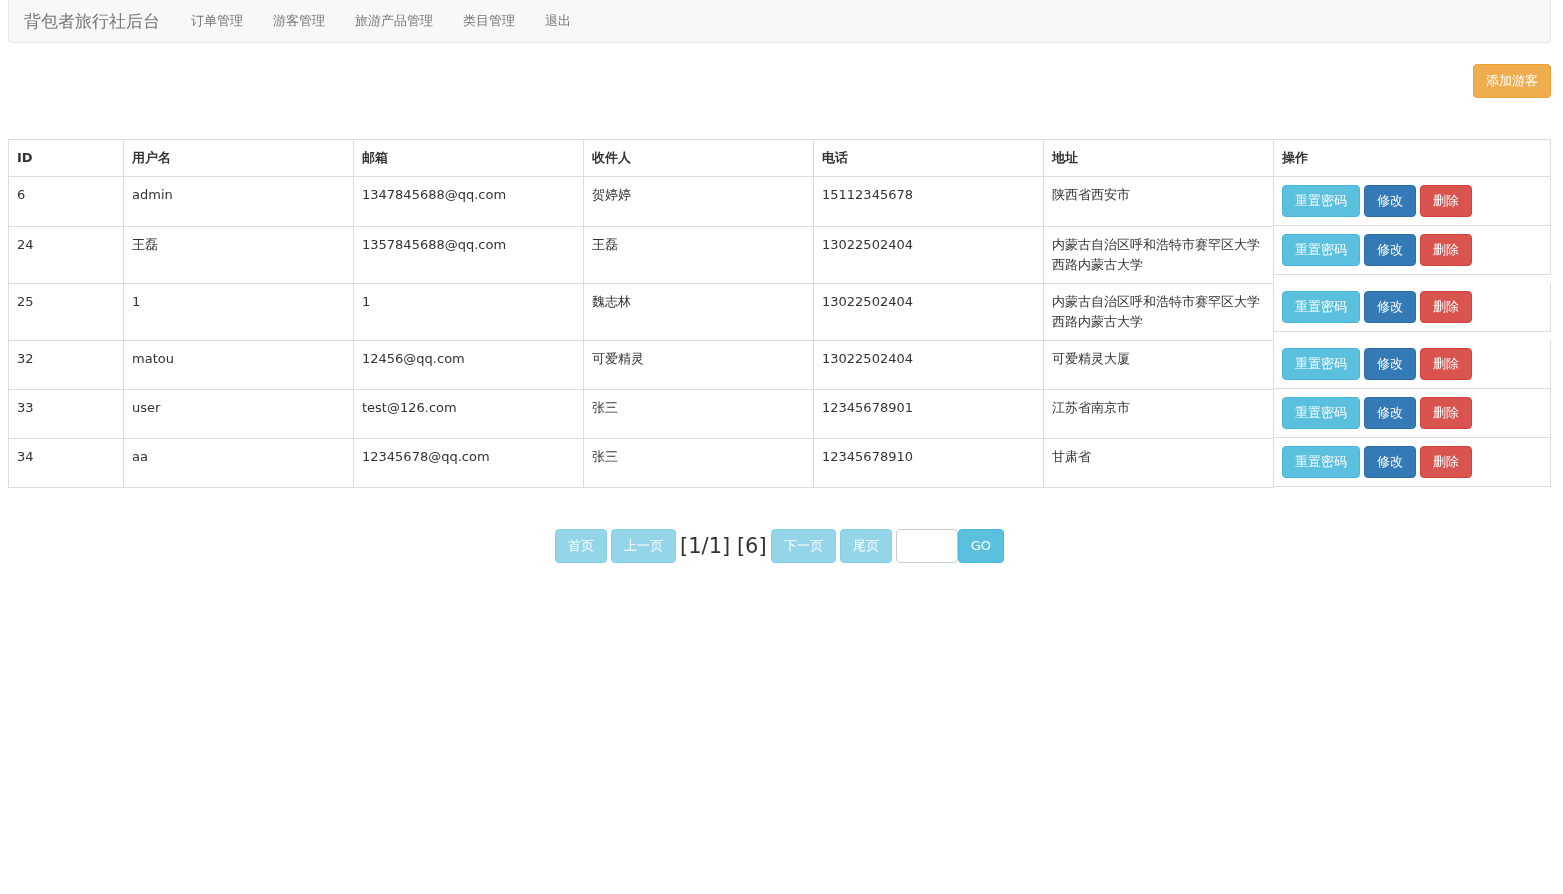  Describe the element at coordinates (66, 364) in the screenshot. I see `table-cell: 32` at that location.